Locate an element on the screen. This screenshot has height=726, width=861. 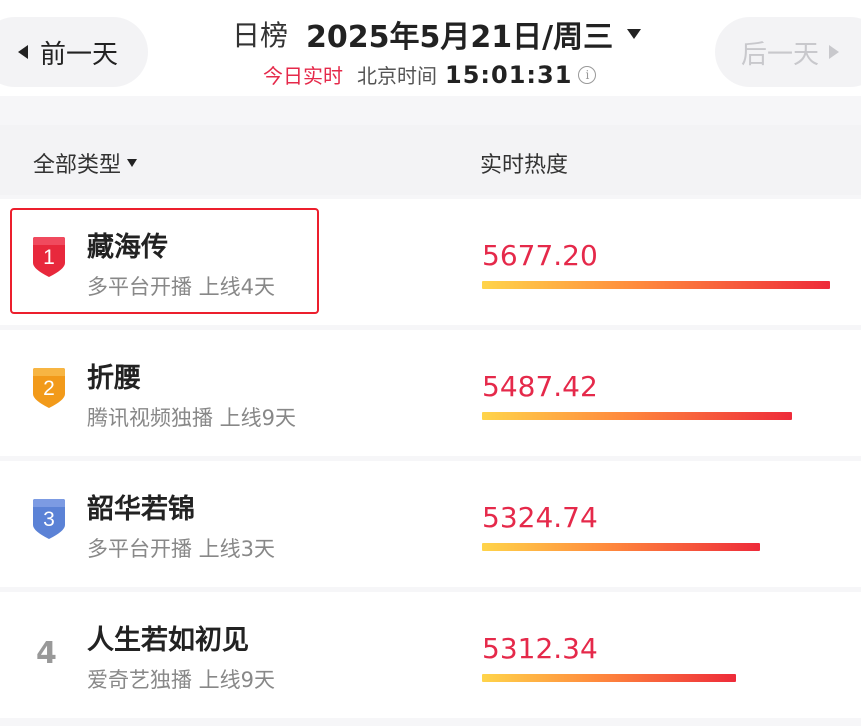
info-icon: i is located at coordinates (587, 74).